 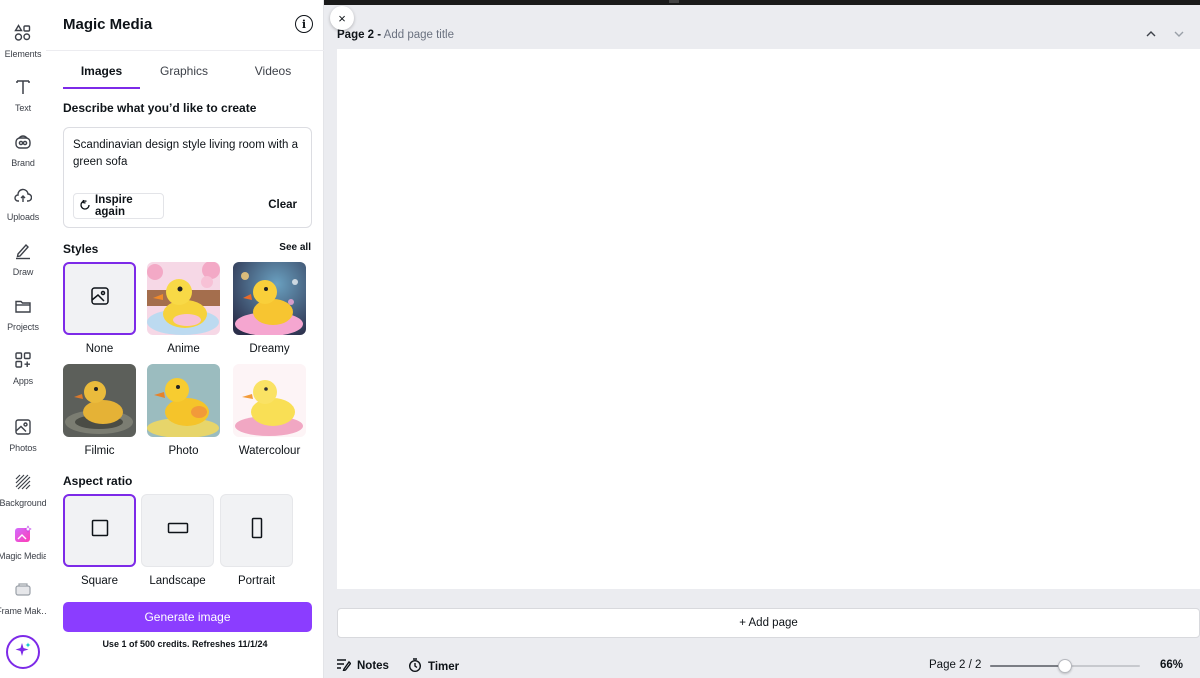 What do you see at coordinates (23, 163) in the screenshot?
I see `rail-label: Brand` at bounding box center [23, 163].